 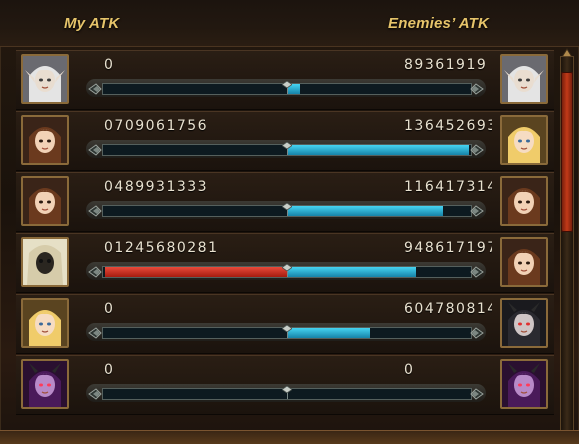 What do you see at coordinates (567, 152) in the screenshot?
I see `scrollbar-thumb` at bounding box center [567, 152].